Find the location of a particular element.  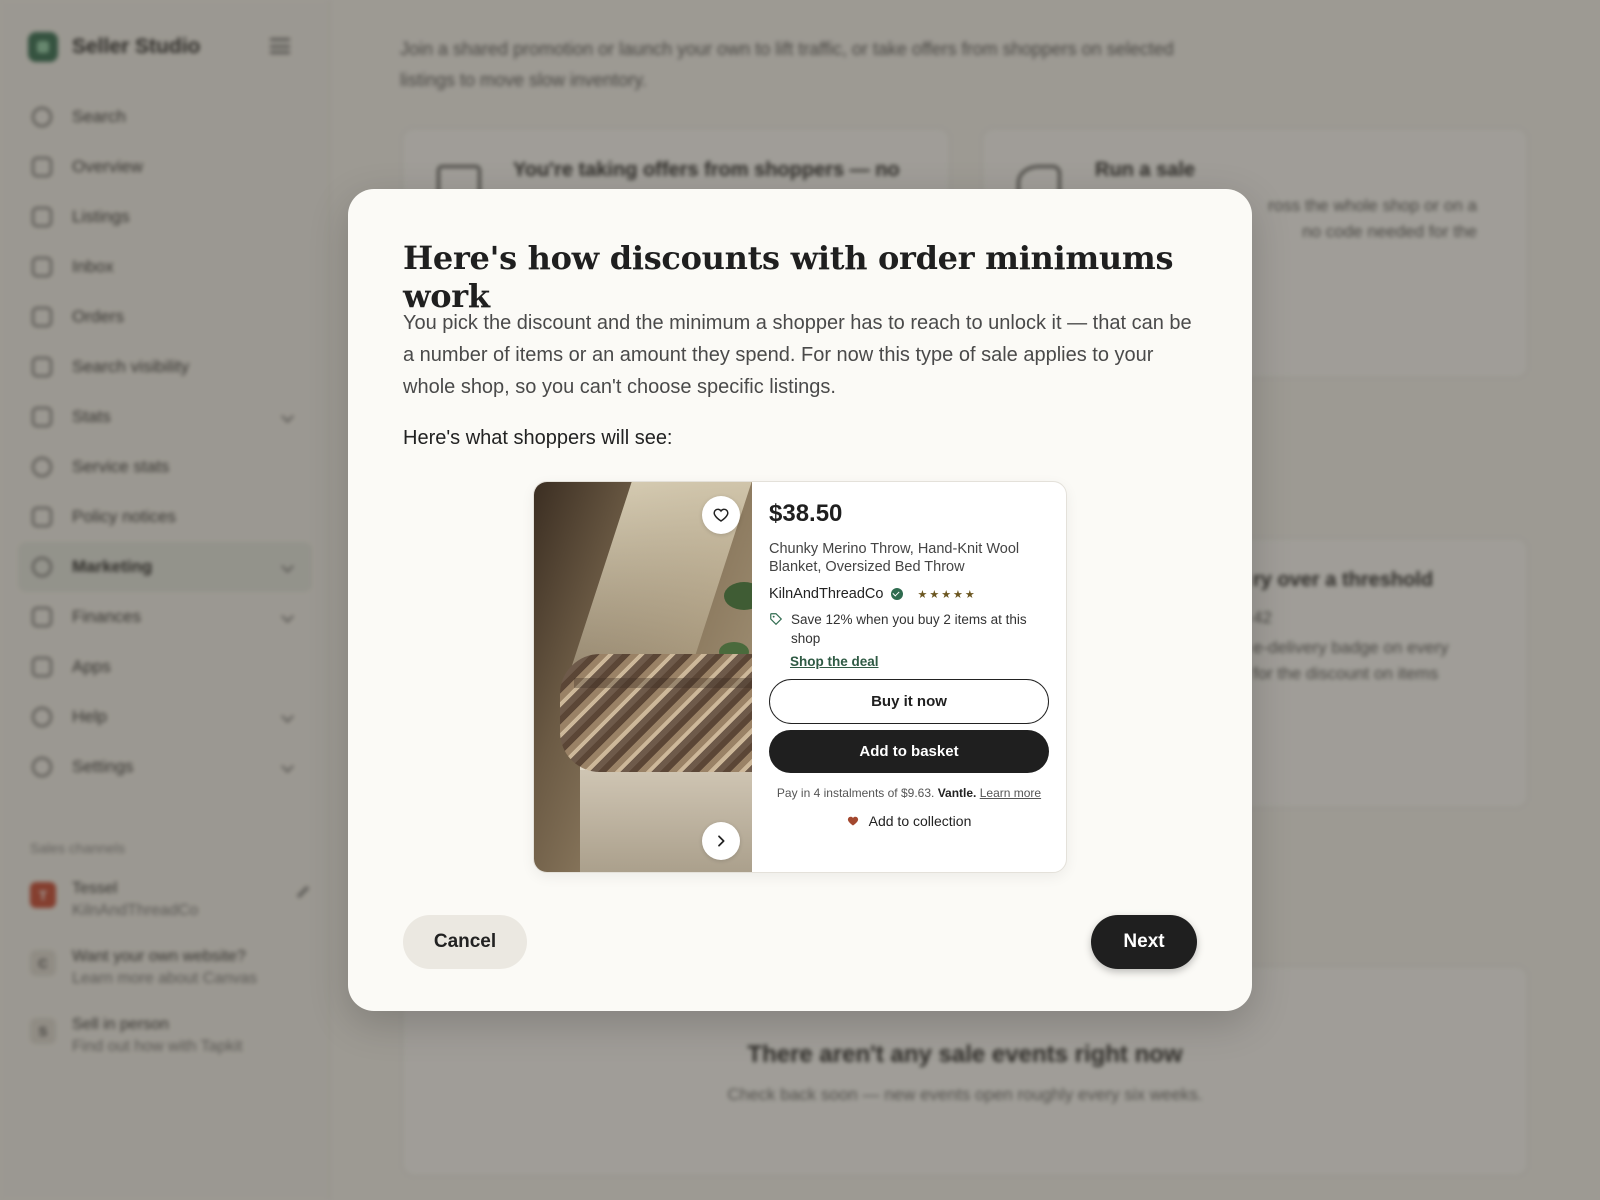

product-photo is located at coordinates (643, 677).